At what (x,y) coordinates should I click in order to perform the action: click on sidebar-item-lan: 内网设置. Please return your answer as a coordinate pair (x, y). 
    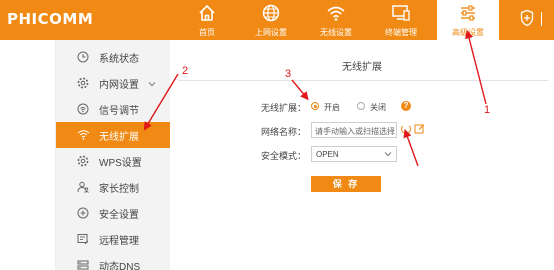
    Looking at the image, I should click on (113, 83).